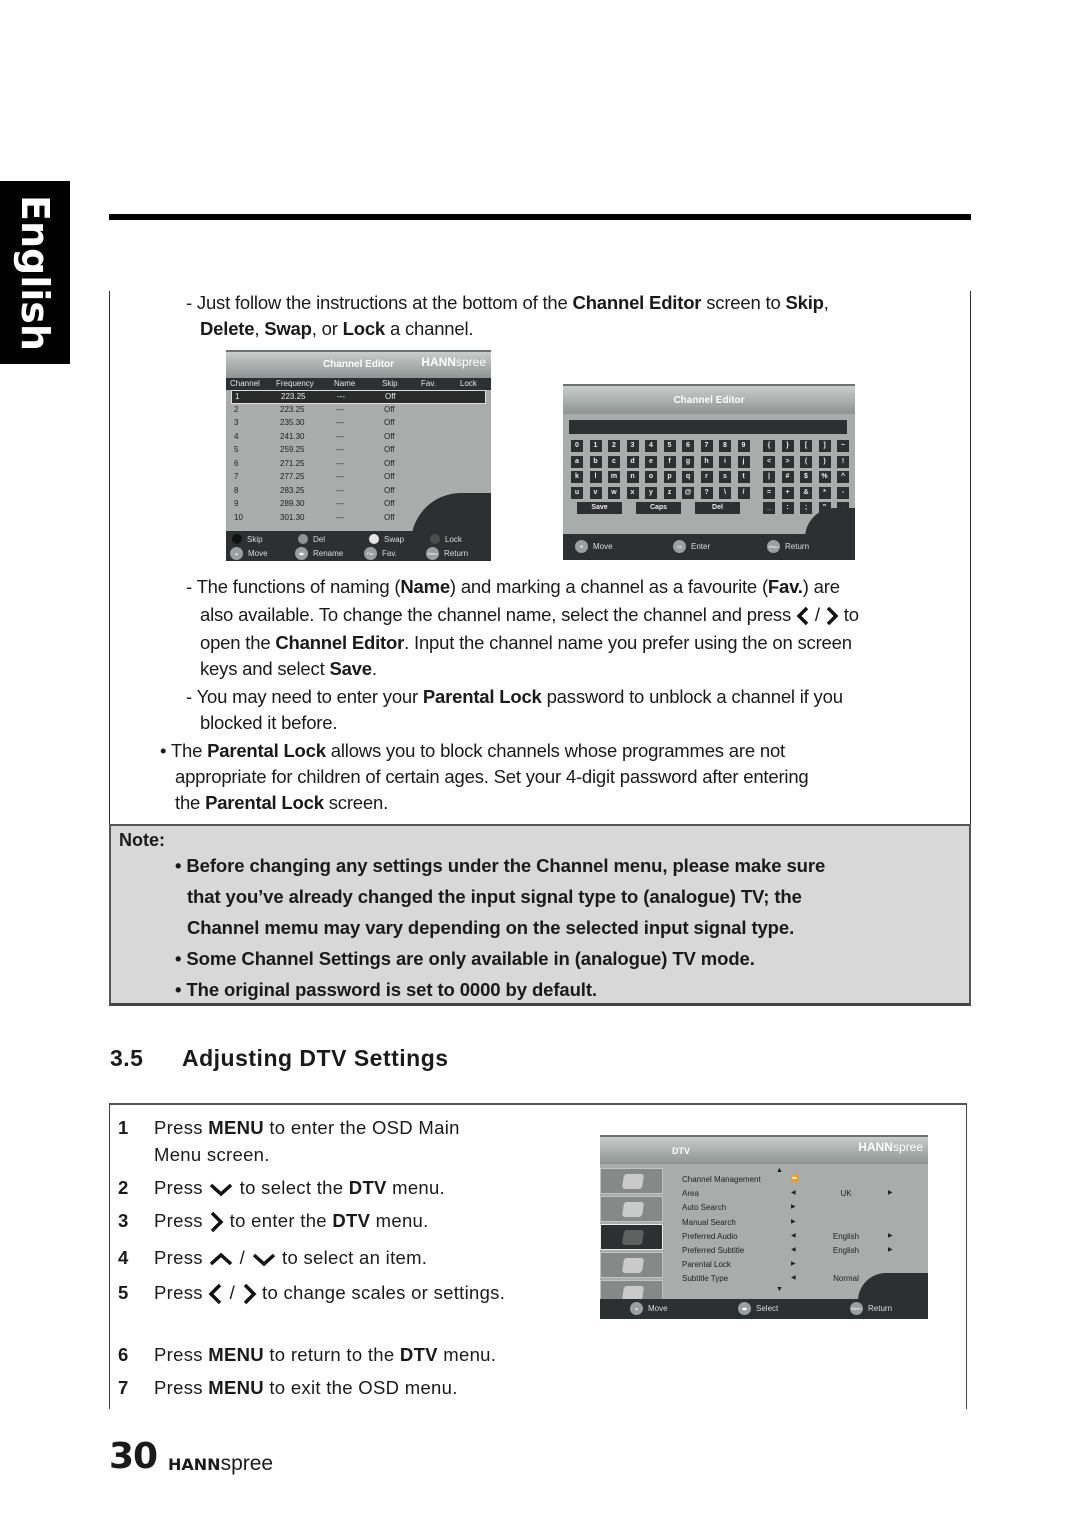 The height and width of the screenshot is (1529, 1080). What do you see at coordinates (236, 436) in the screenshot?
I see `cell-ch: 4` at bounding box center [236, 436].